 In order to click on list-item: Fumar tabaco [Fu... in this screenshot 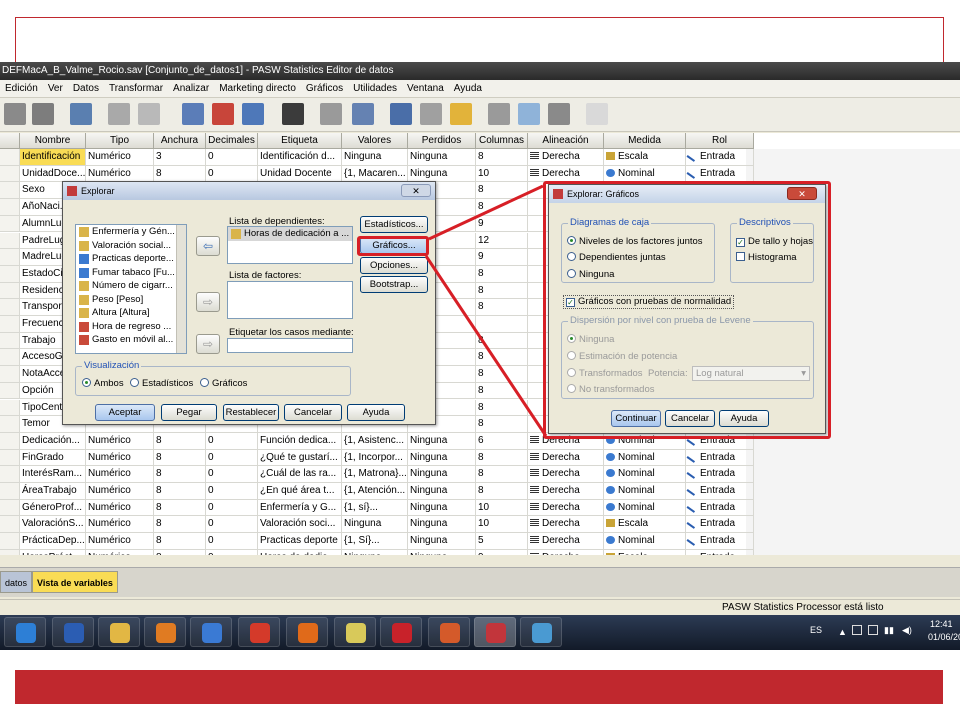, I will do `click(131, 273)`.